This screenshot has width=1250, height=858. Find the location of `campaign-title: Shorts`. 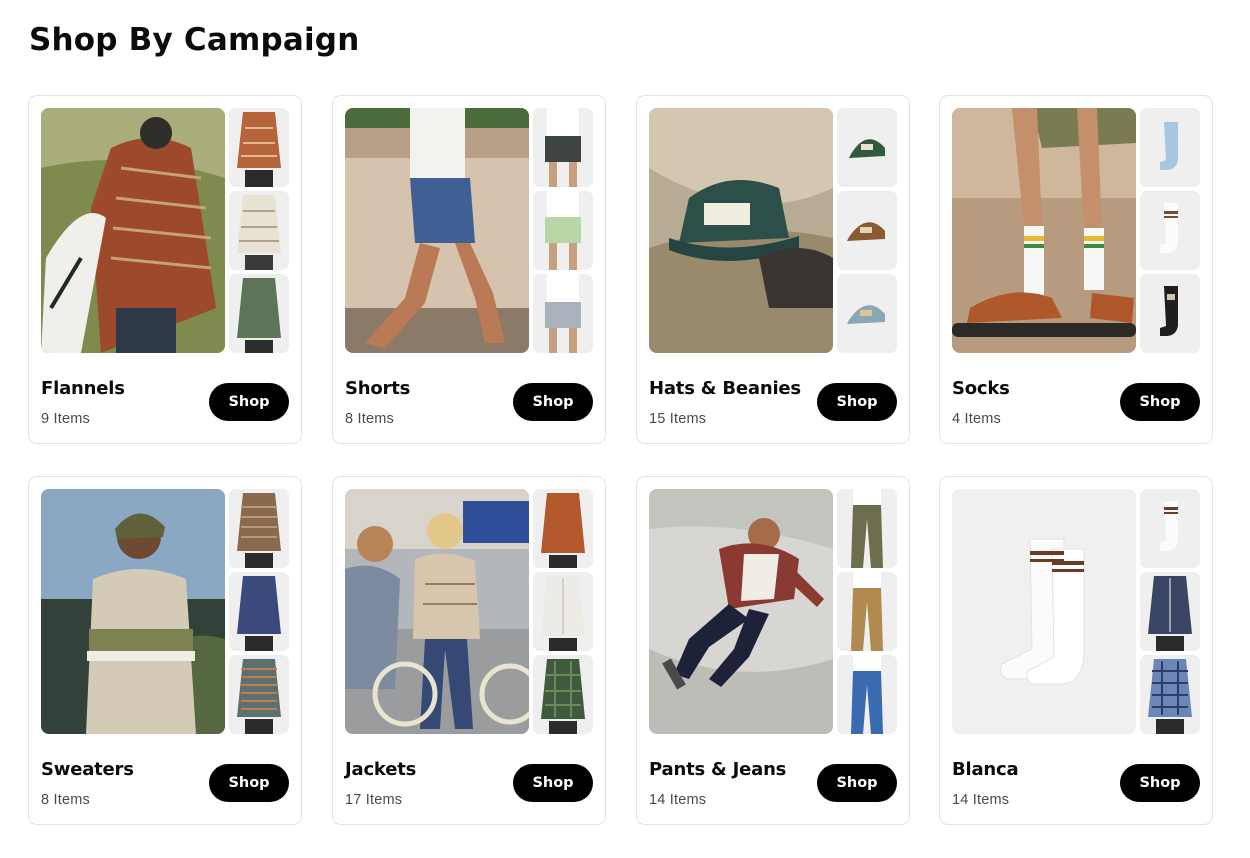

campaign-title: Shorts is located at coordinates (378, 388).